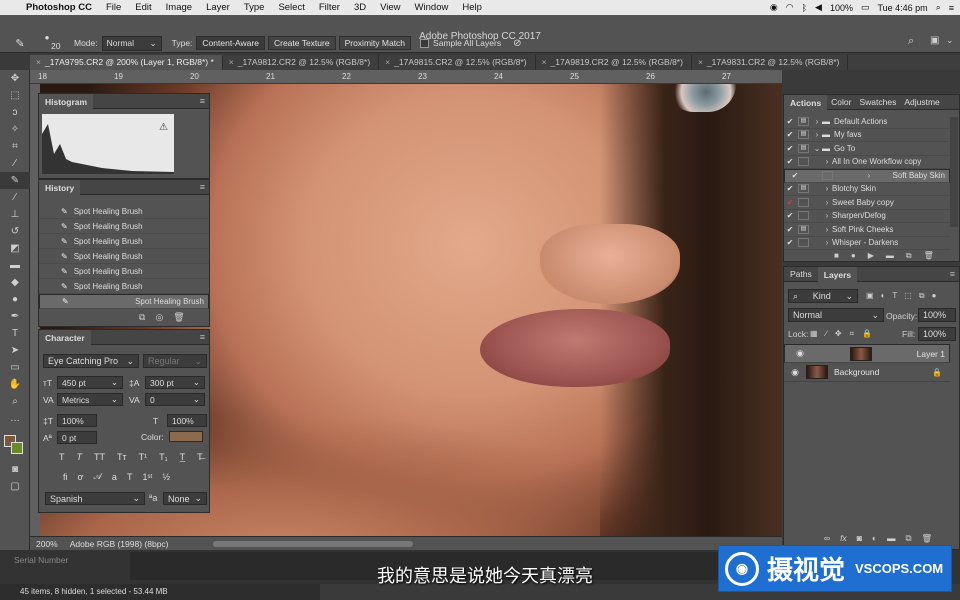  I want to click on path-select-tool-icon: ➤, so click(15, 350).